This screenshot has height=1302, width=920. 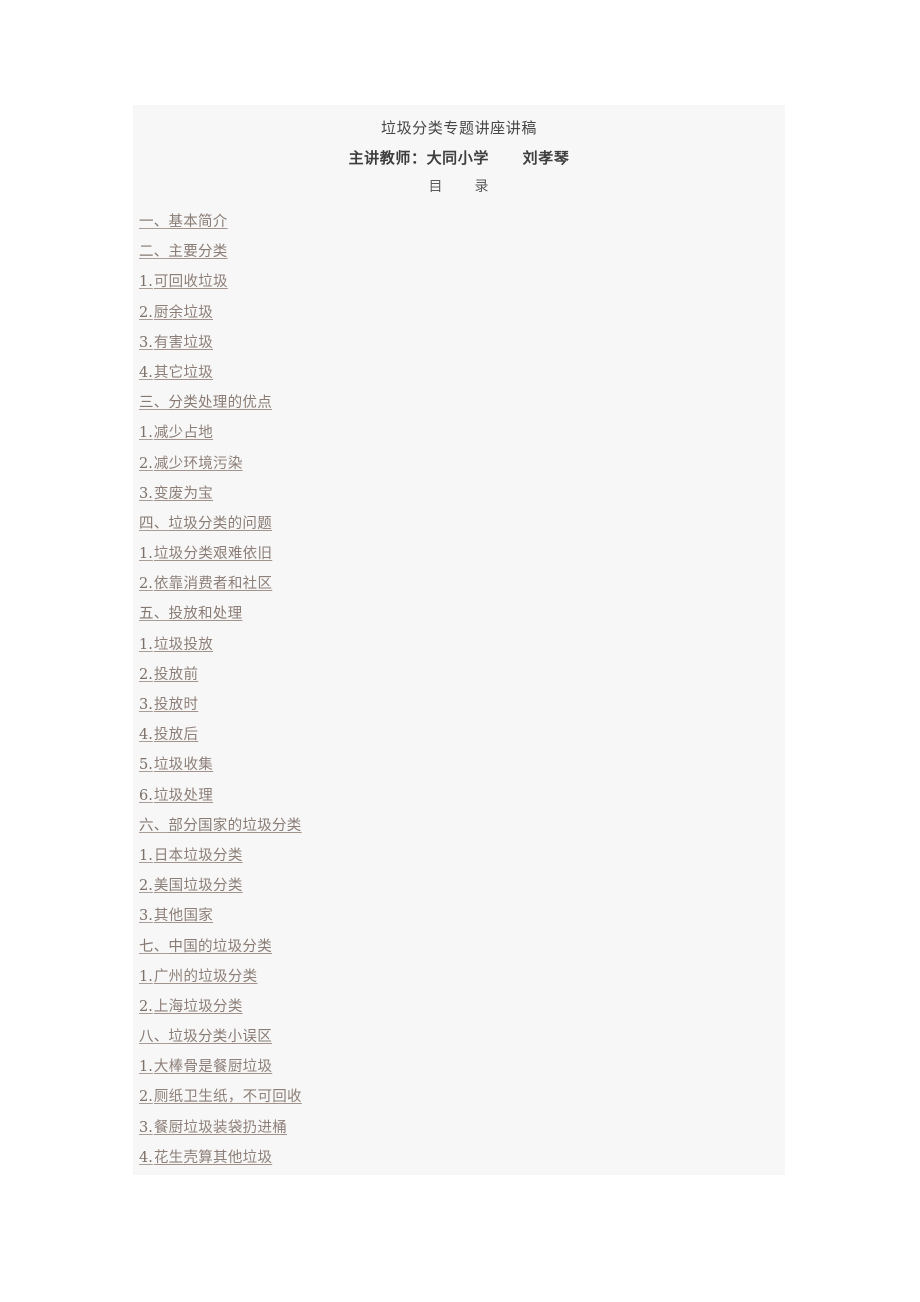 I want to click on toc-item-link: 中国的垃圾分类, so click(x=220, y=947).